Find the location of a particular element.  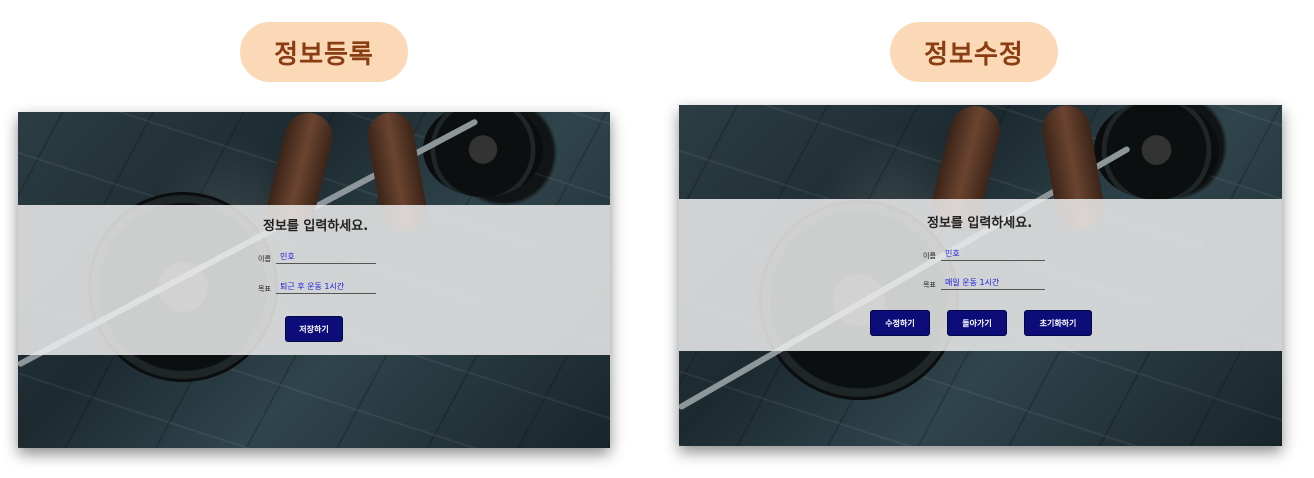

form-overlay: 정보를 입력하세요. 이름 민호 목표 퇴근 후 운동 1시간 저장하기 is located at coordinates (314, 280).